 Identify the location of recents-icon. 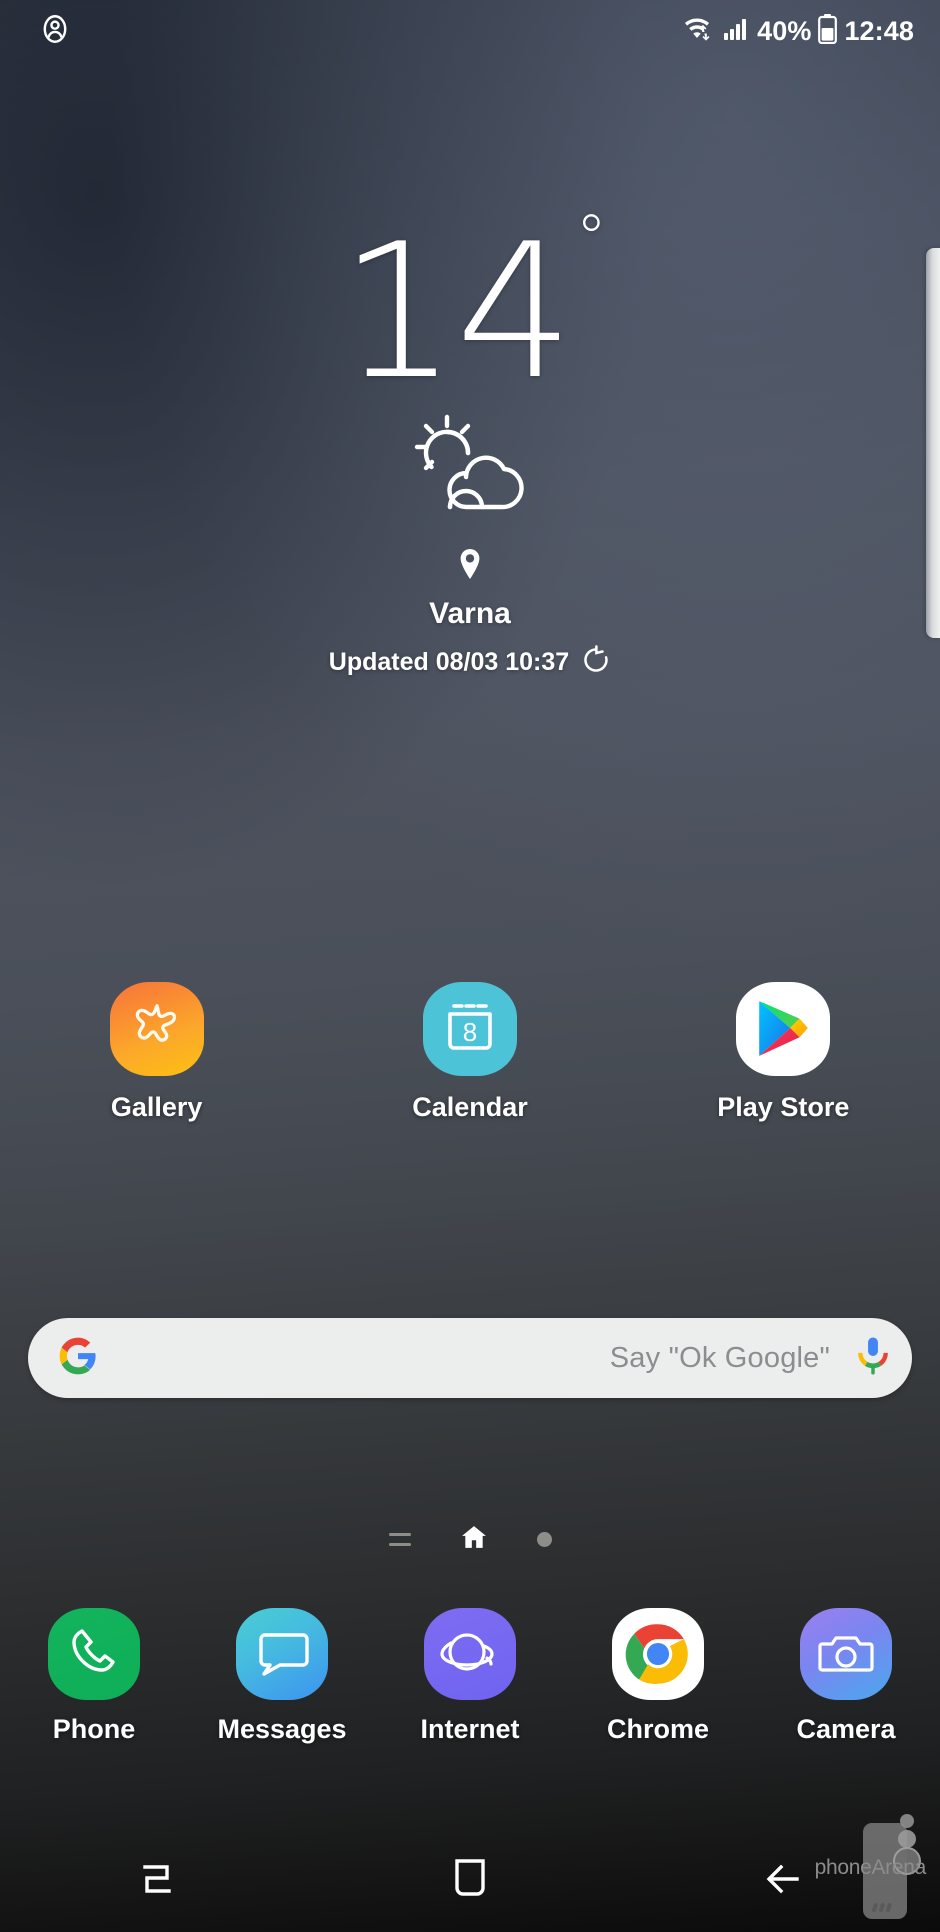
(157, 1881).